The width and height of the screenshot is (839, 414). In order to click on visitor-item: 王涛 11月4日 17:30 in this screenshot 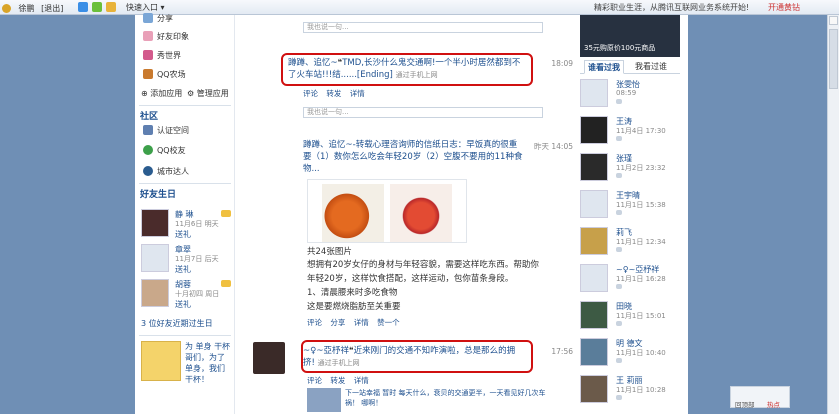, I will do `click(631, 131)`.